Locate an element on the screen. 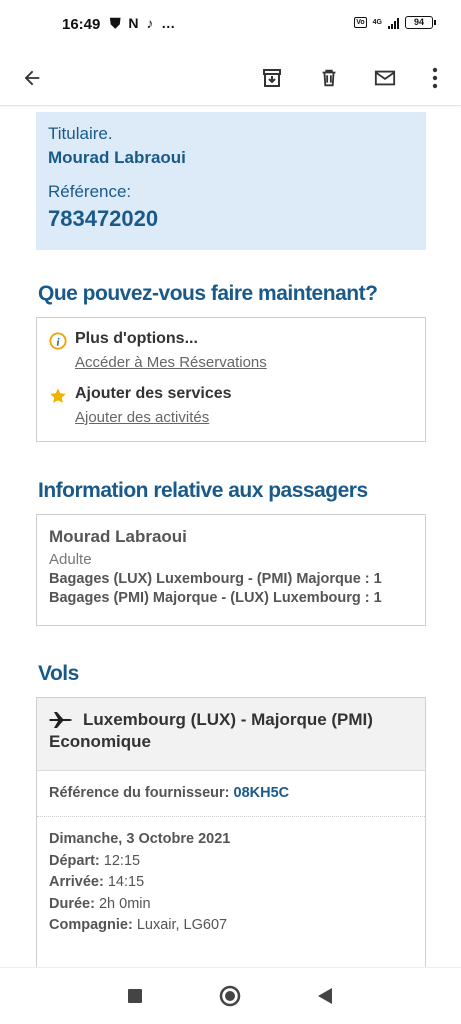  reference-value: 783472020 is located at coordinates (103, 218).